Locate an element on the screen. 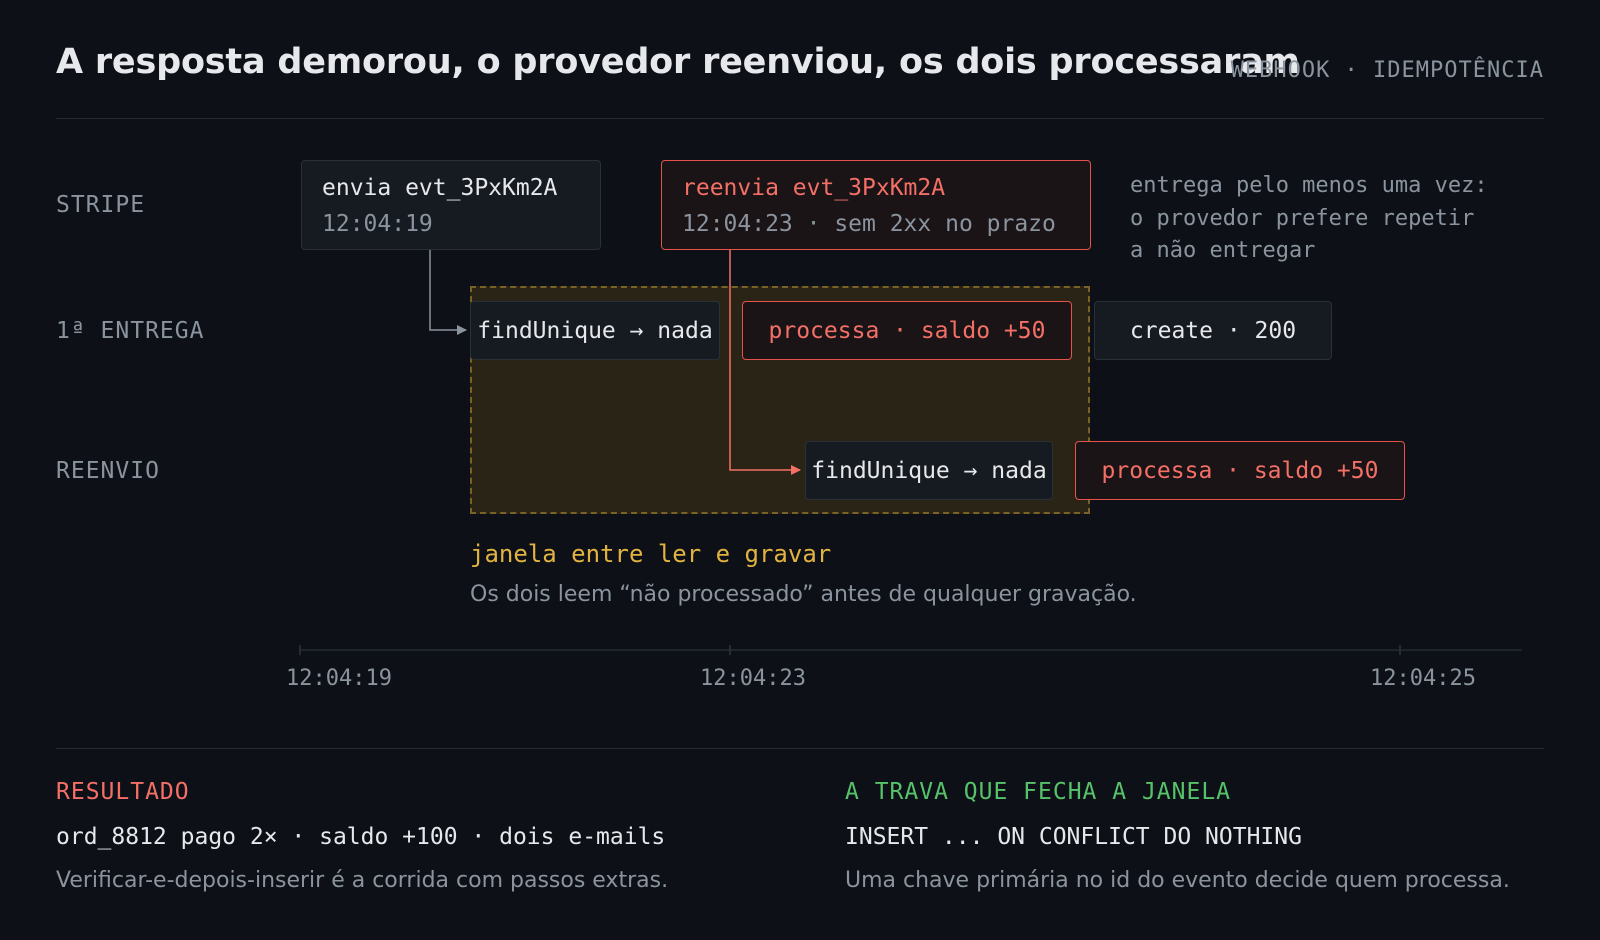 The width and height of the screenshot is (1600, 940). retry-delivery-arrow is located at coordinates (765, 362).